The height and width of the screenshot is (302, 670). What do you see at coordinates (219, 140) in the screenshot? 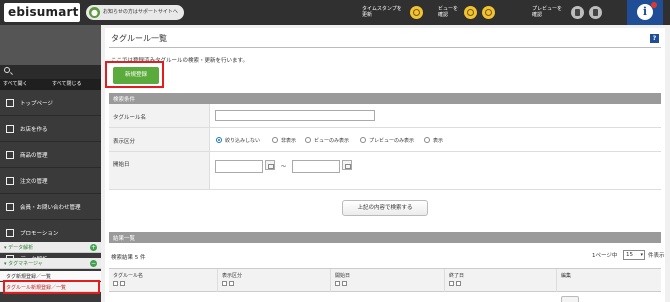
I see `radio-no-filter` at bounding box center [219, 140].